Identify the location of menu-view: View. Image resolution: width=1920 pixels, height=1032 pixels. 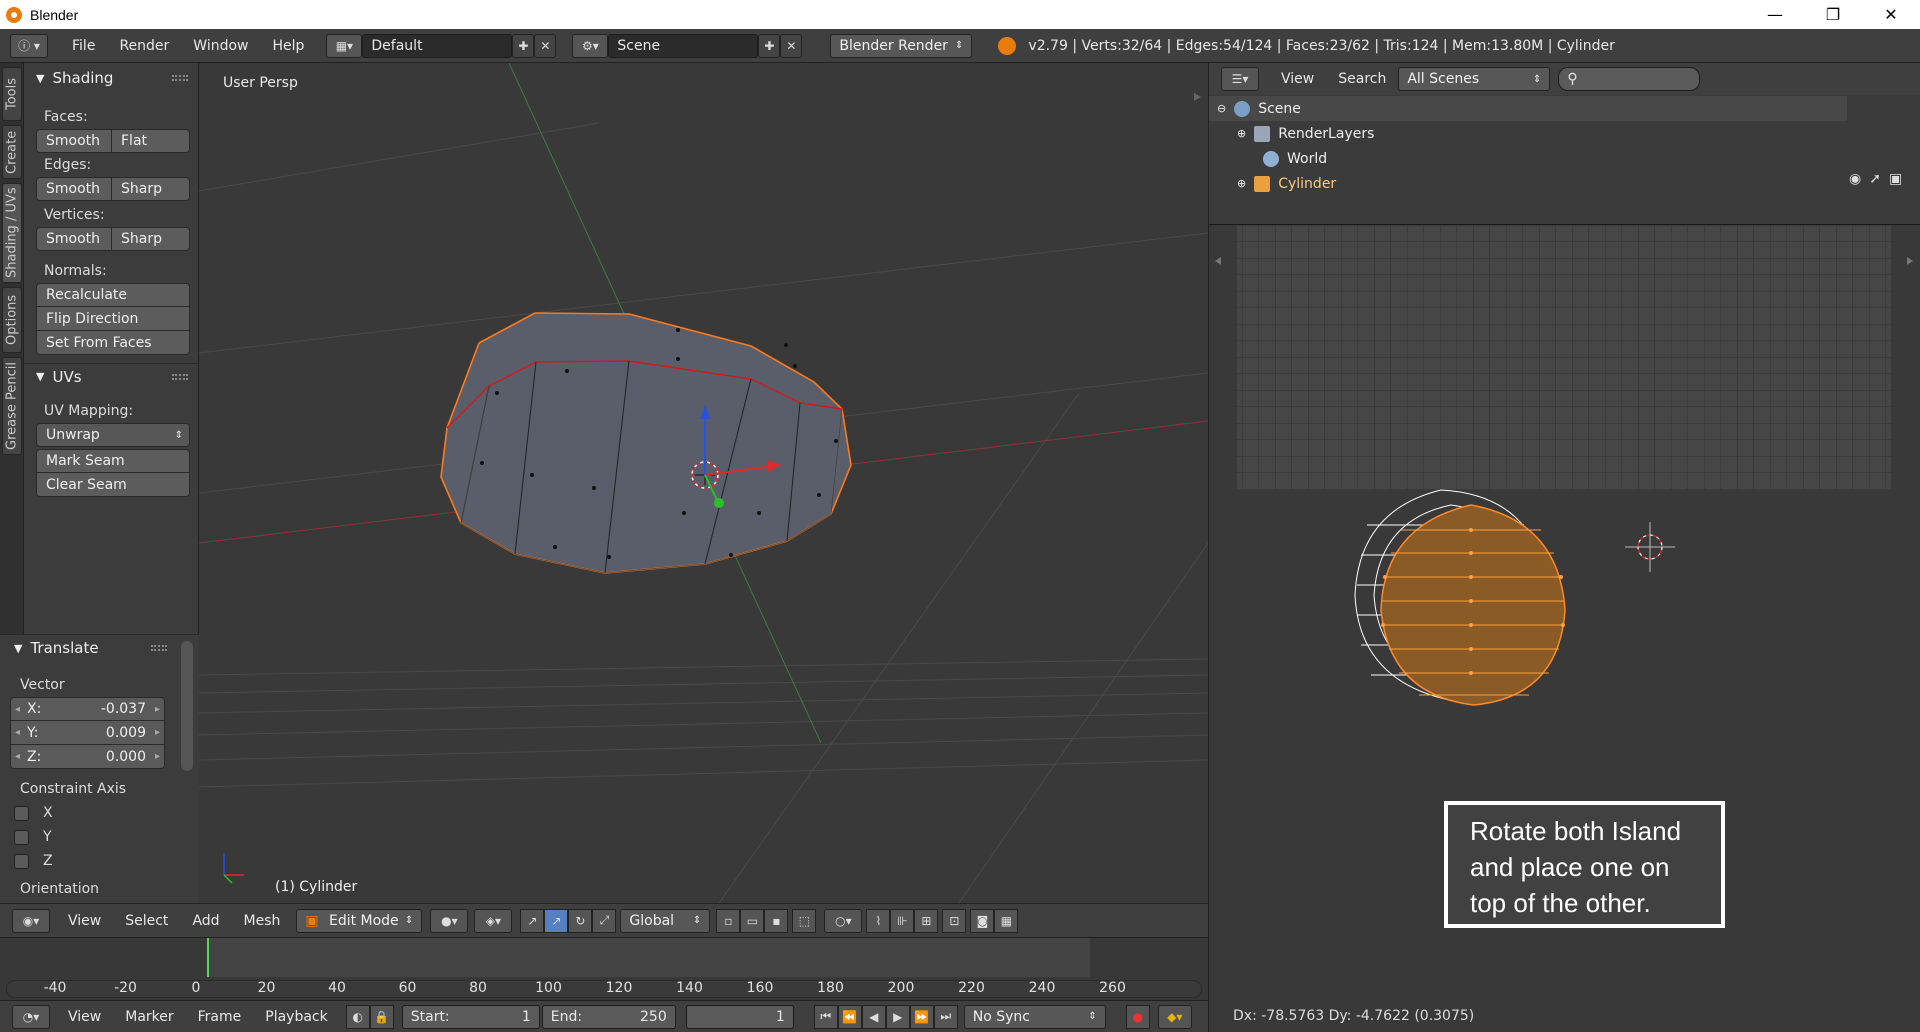
(84, 921).